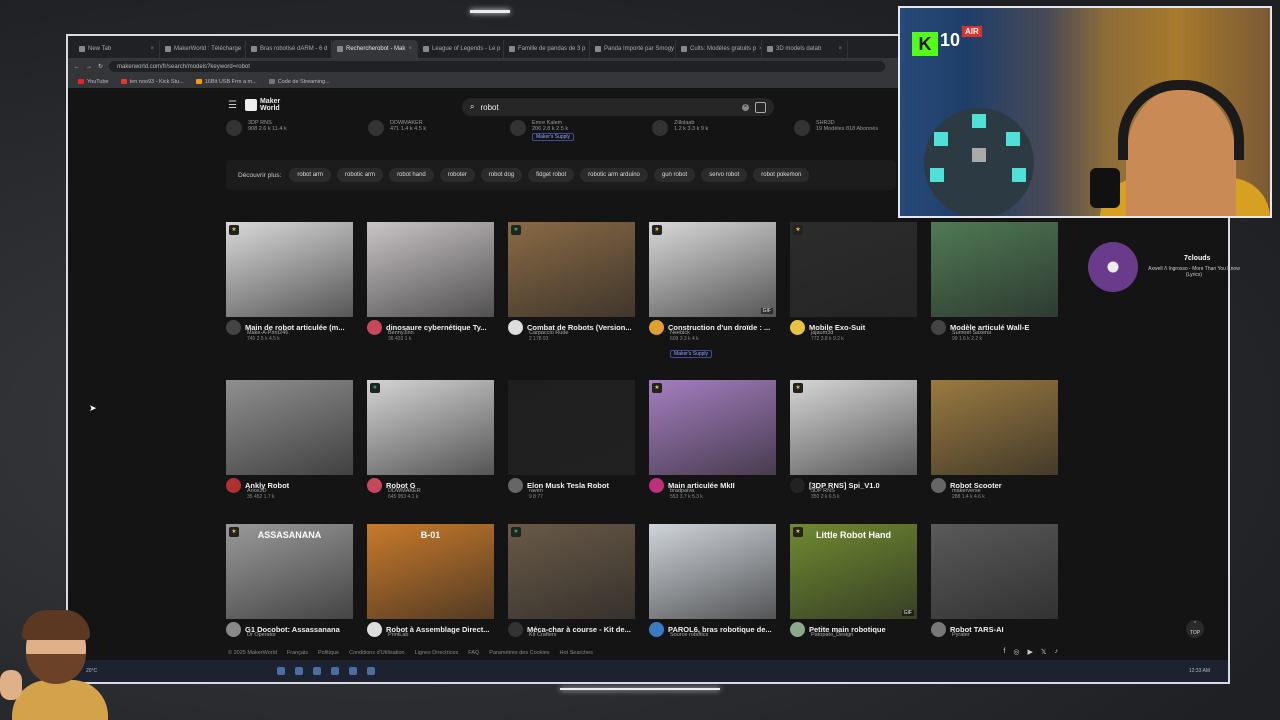 The width and height of the screenshot is (1280, 720). What do you see at coordinates (461, 49) in the screenshot?
I see `browser-tab: League of Legends - Le p×` at bounding box center [461, 49].